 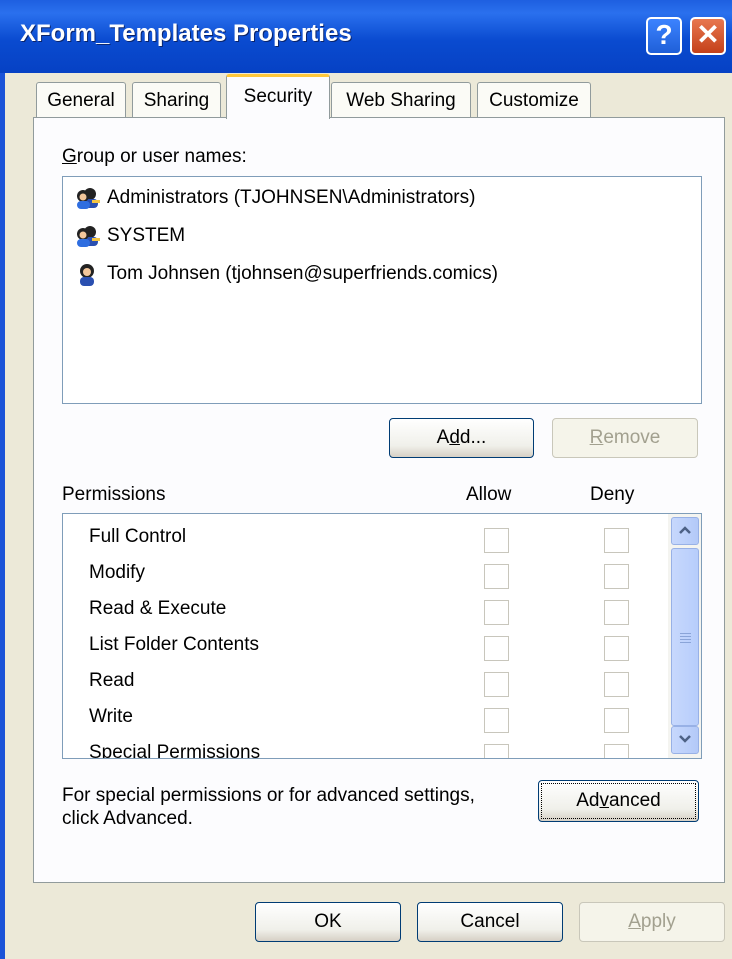 I want to click on permission-name: Write, so click(x=111, y=716).